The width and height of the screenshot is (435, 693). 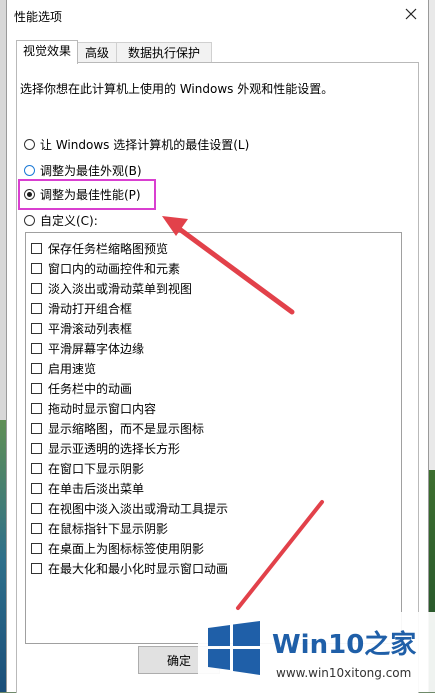 I want to click on checkbox-label: 保存任务栏缩略图预览, so click(x=108, y=248).